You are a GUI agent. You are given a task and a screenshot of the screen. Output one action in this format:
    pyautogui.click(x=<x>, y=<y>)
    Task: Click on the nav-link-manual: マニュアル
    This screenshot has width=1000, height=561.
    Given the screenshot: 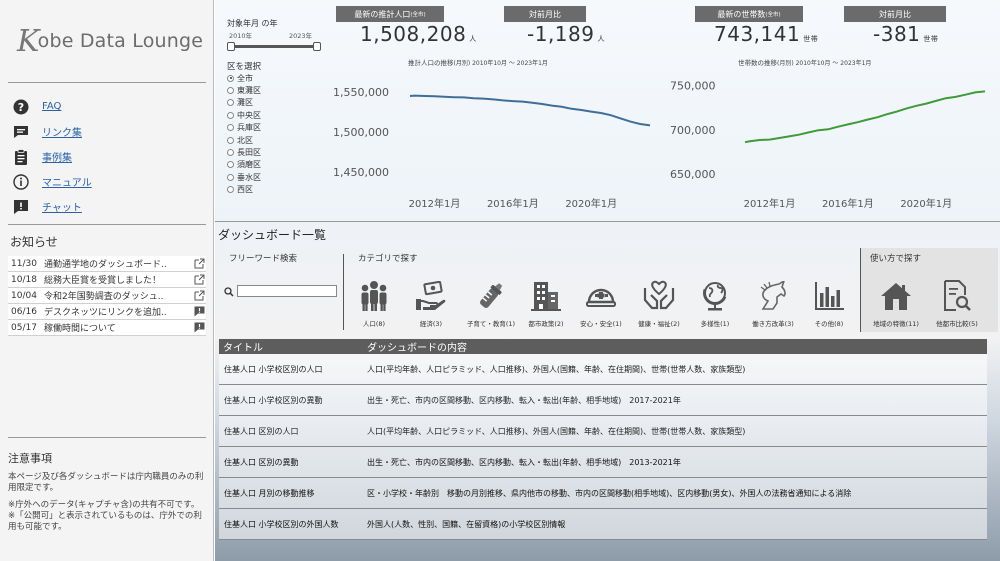 What is the action you would take?
    pyautogui.click(x=67, y=181)
    